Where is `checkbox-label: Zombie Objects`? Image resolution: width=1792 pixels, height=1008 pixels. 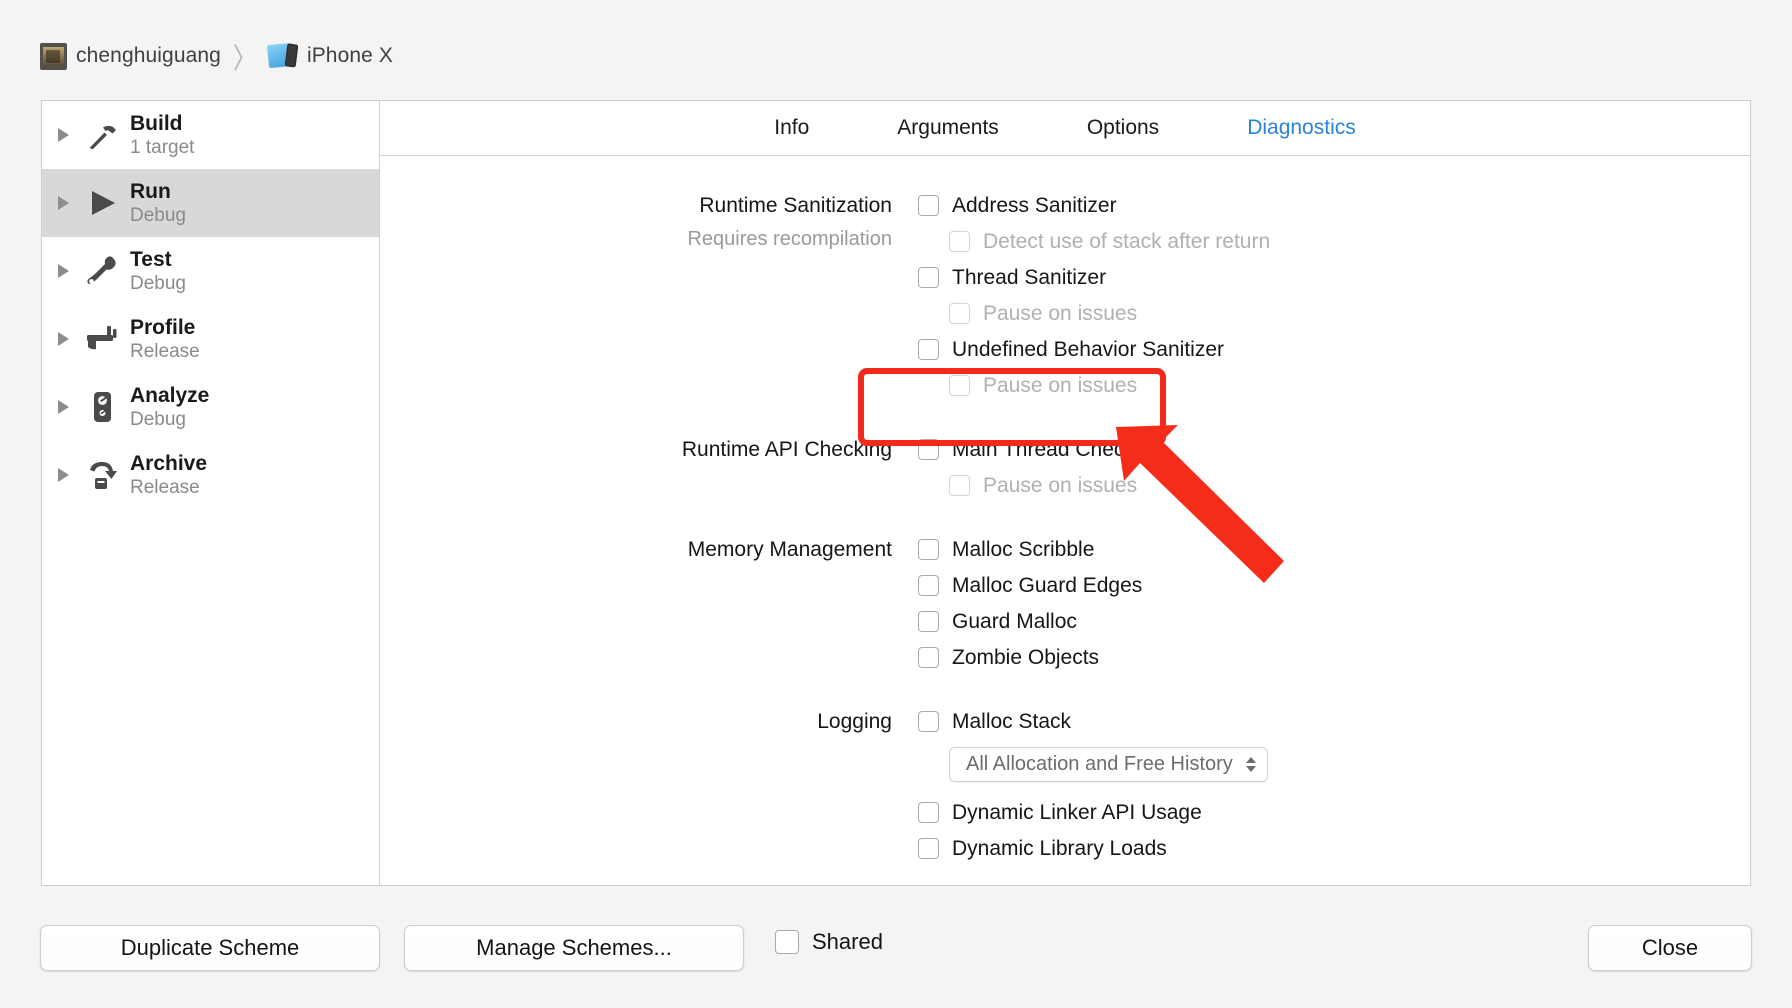
checkbox-label: Zombie Objects is located at coordinates (1026, 657).